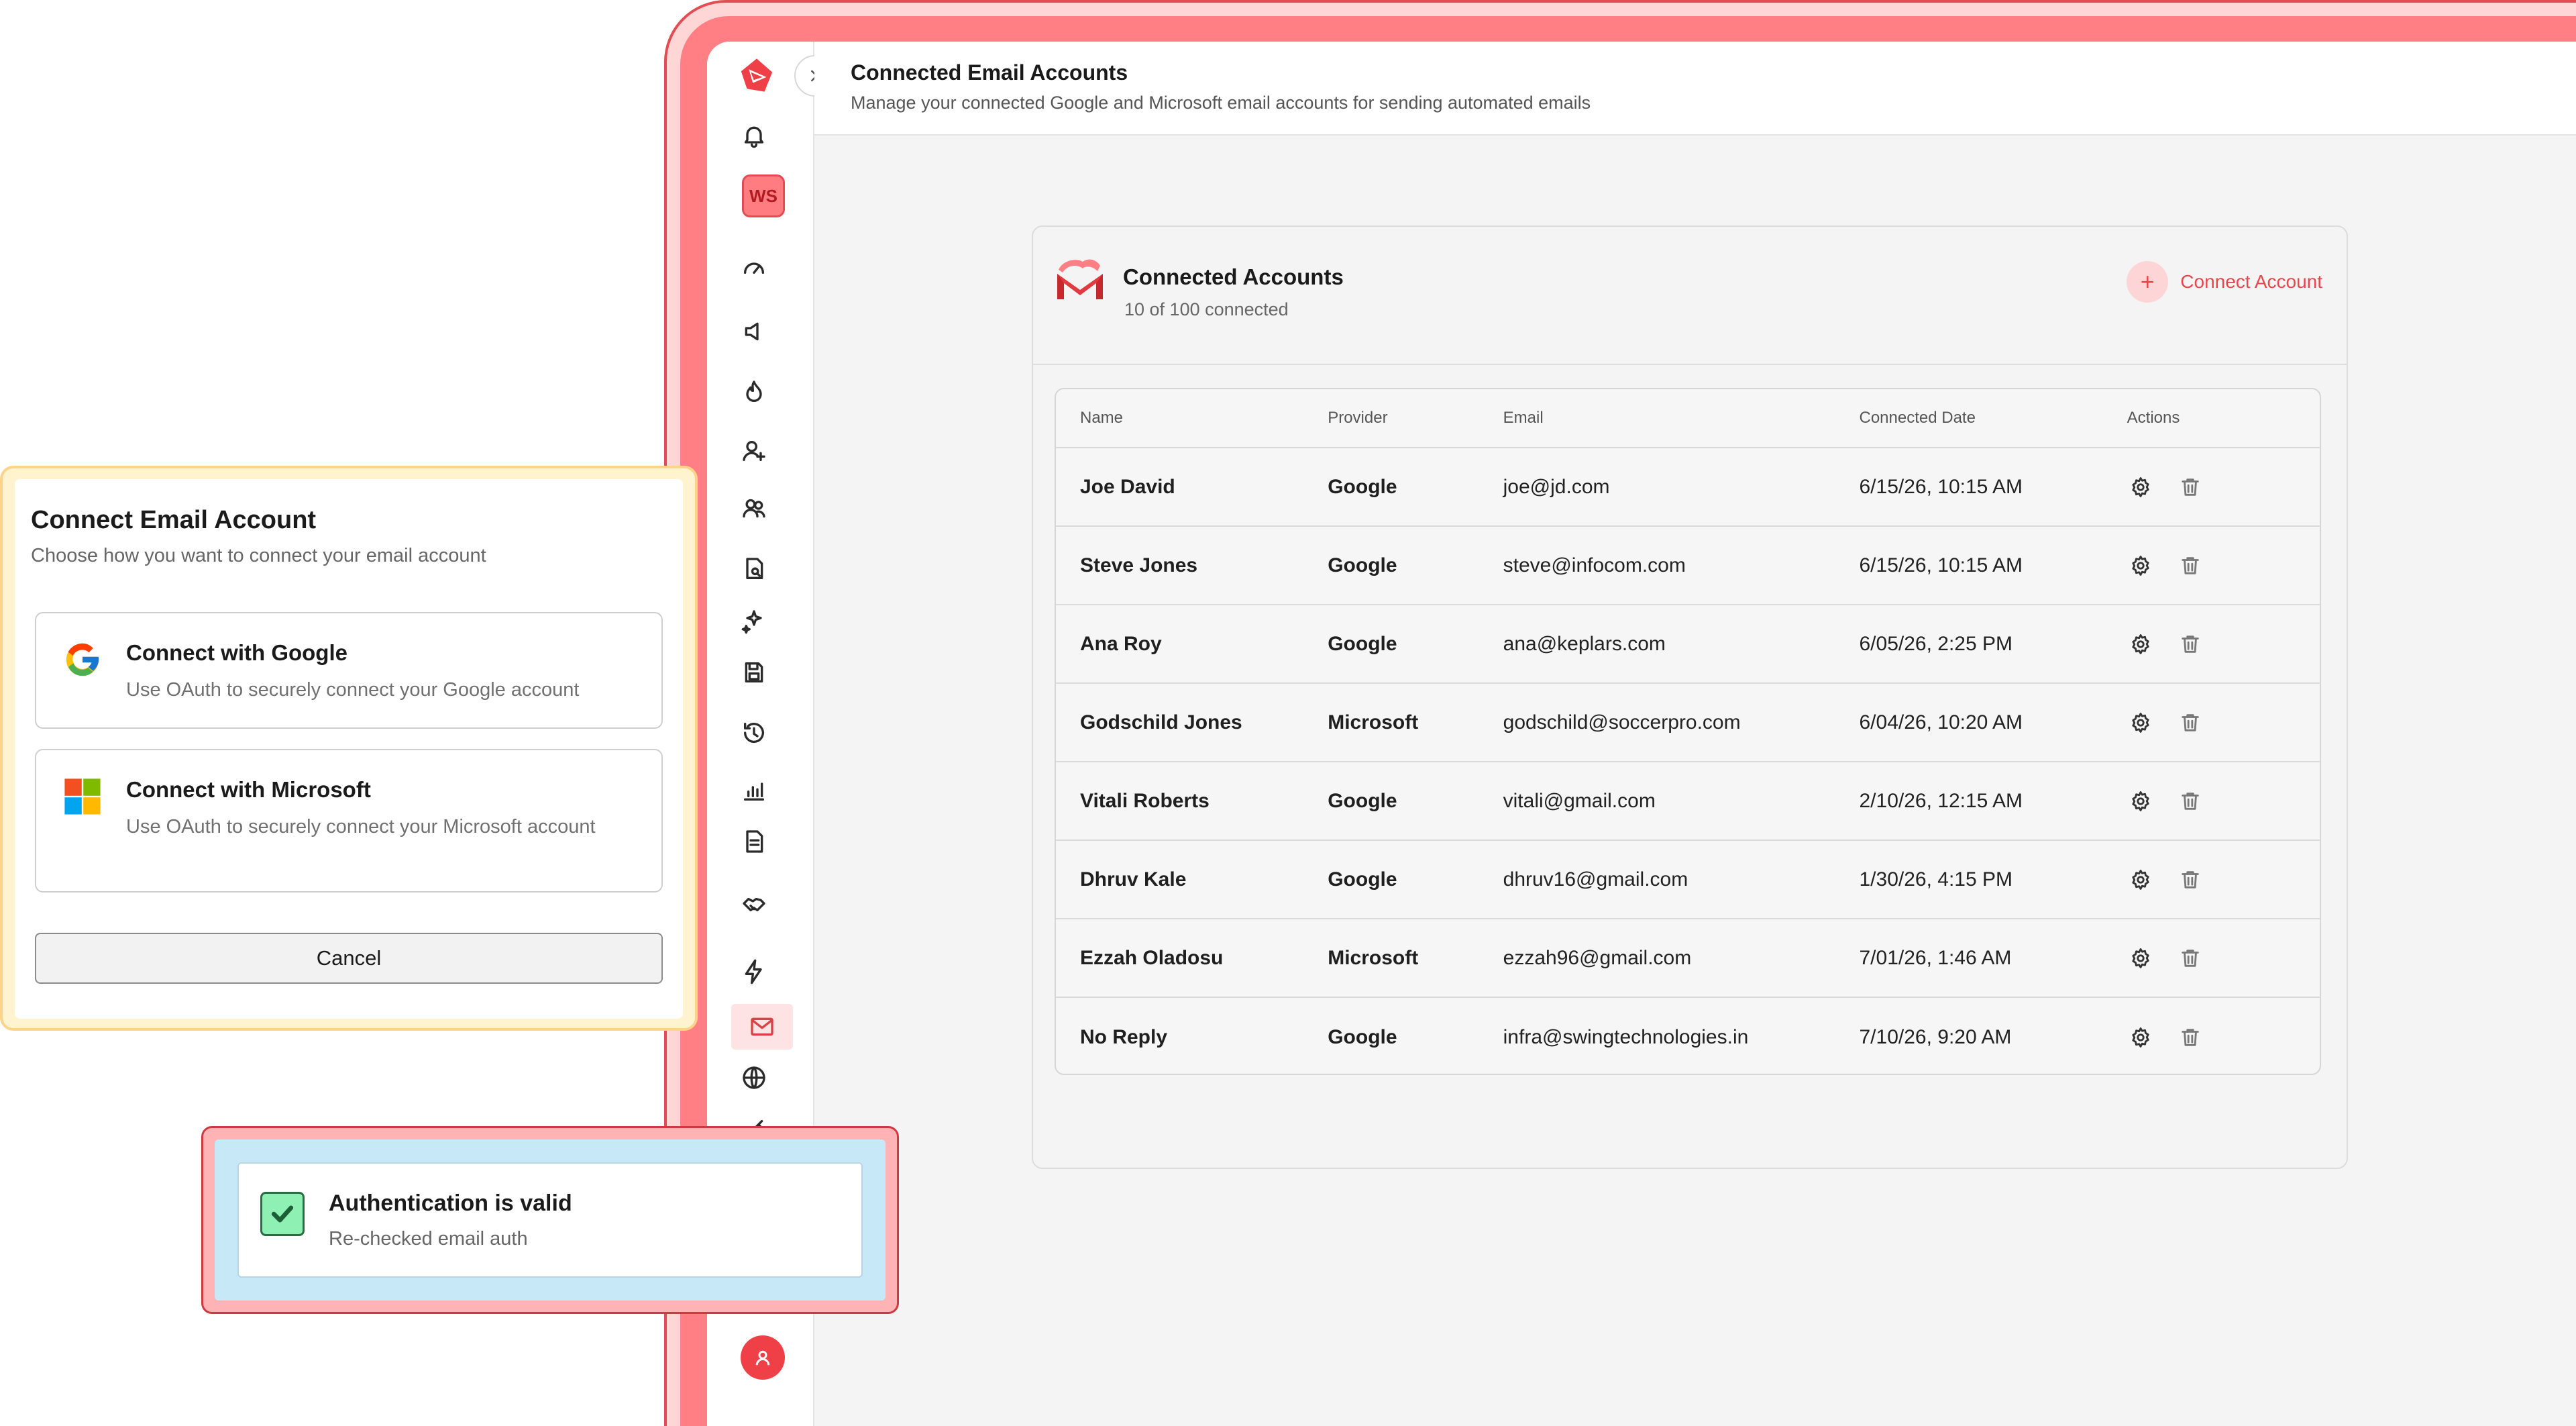 This screenshot has height=1426, width=2576. What do you see at coordinates (1941, 801) in the screenshot?
I see `cell-connected-date: 2/10/26, 12:15 AM` at bounding box center [1941, 801].